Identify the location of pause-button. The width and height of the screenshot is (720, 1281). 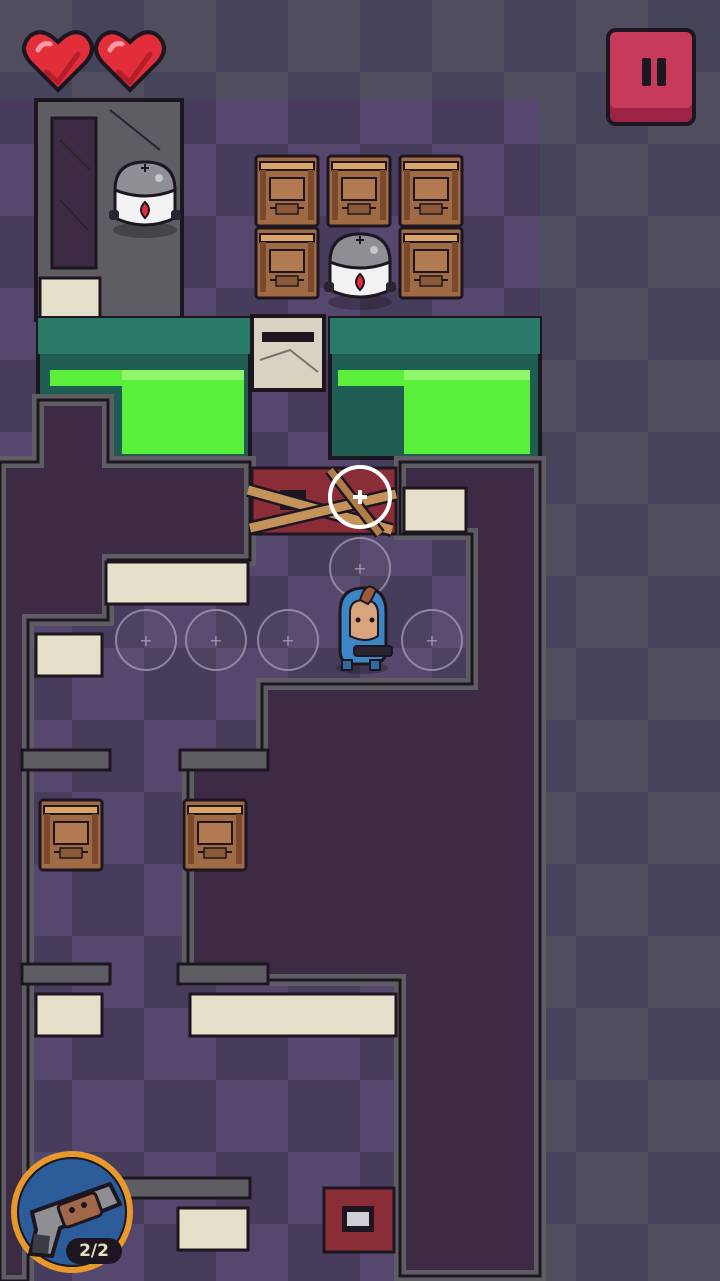
(651, 77).